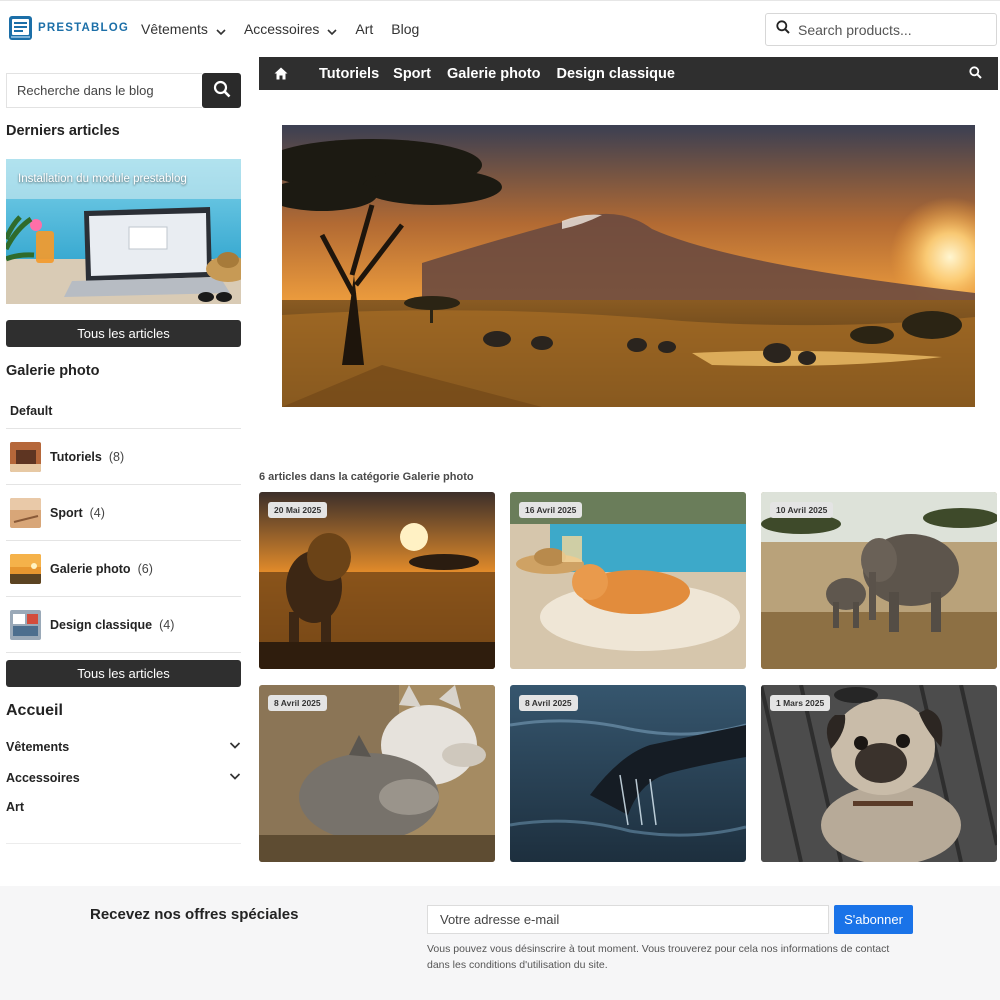 This screenshot has width=1000, height=1000. What do you see at coordinates (84, 28) in the screenshot?
I see `logo-text: PRESTABLOG` at bounding box center [84, 28].